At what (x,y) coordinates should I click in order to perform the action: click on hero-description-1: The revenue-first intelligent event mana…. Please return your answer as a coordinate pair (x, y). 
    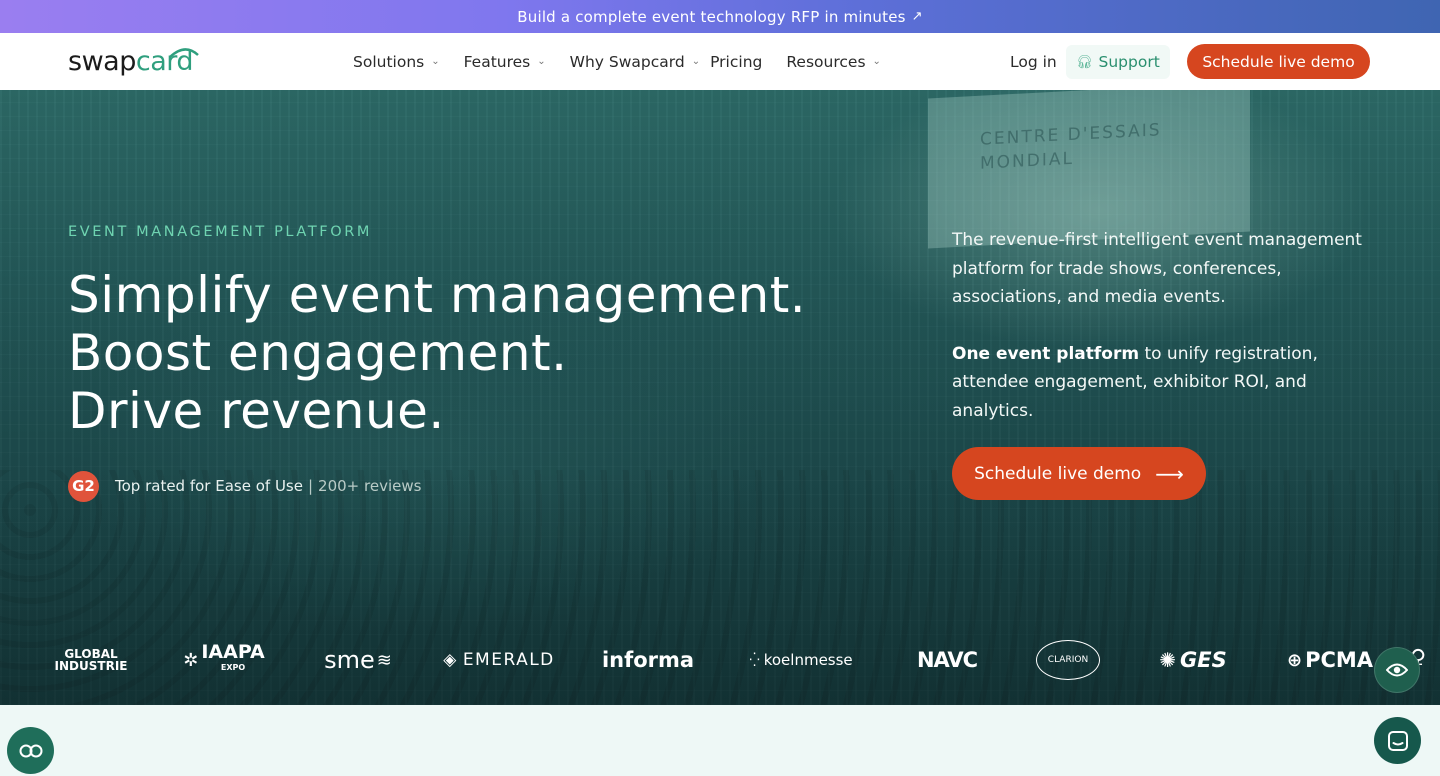
    Looking at the image, I should click on (1157, 268).